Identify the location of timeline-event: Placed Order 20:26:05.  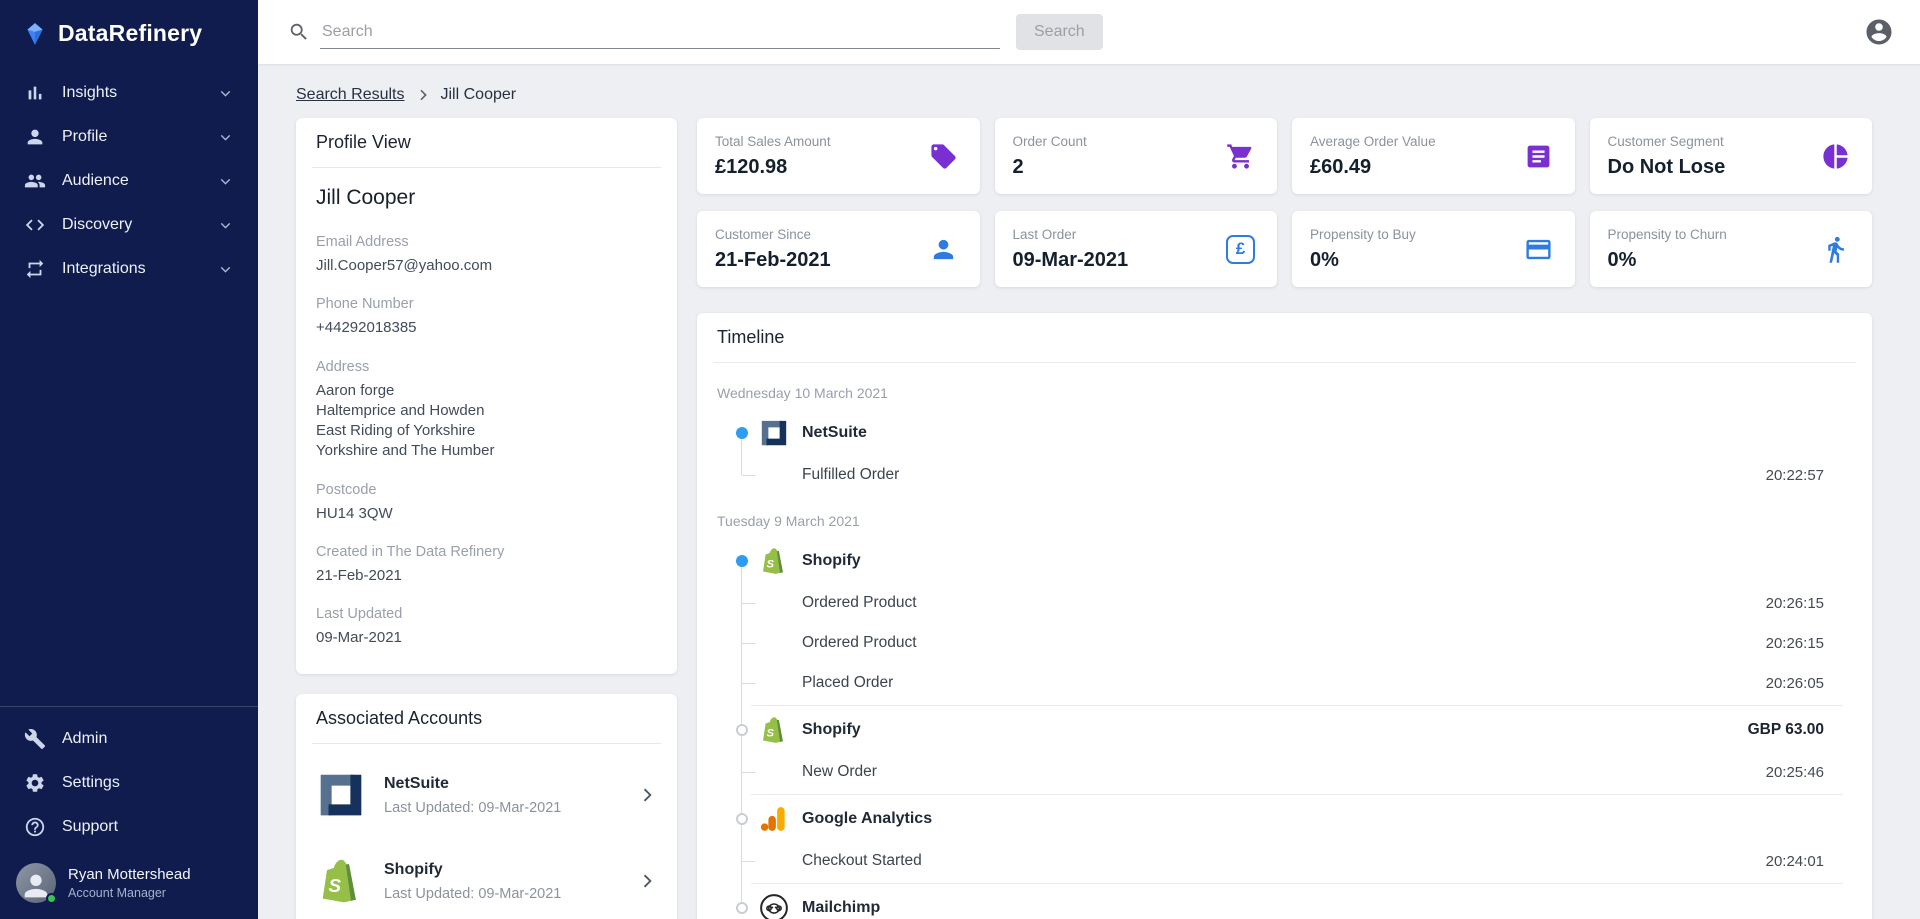
(1284, 683).